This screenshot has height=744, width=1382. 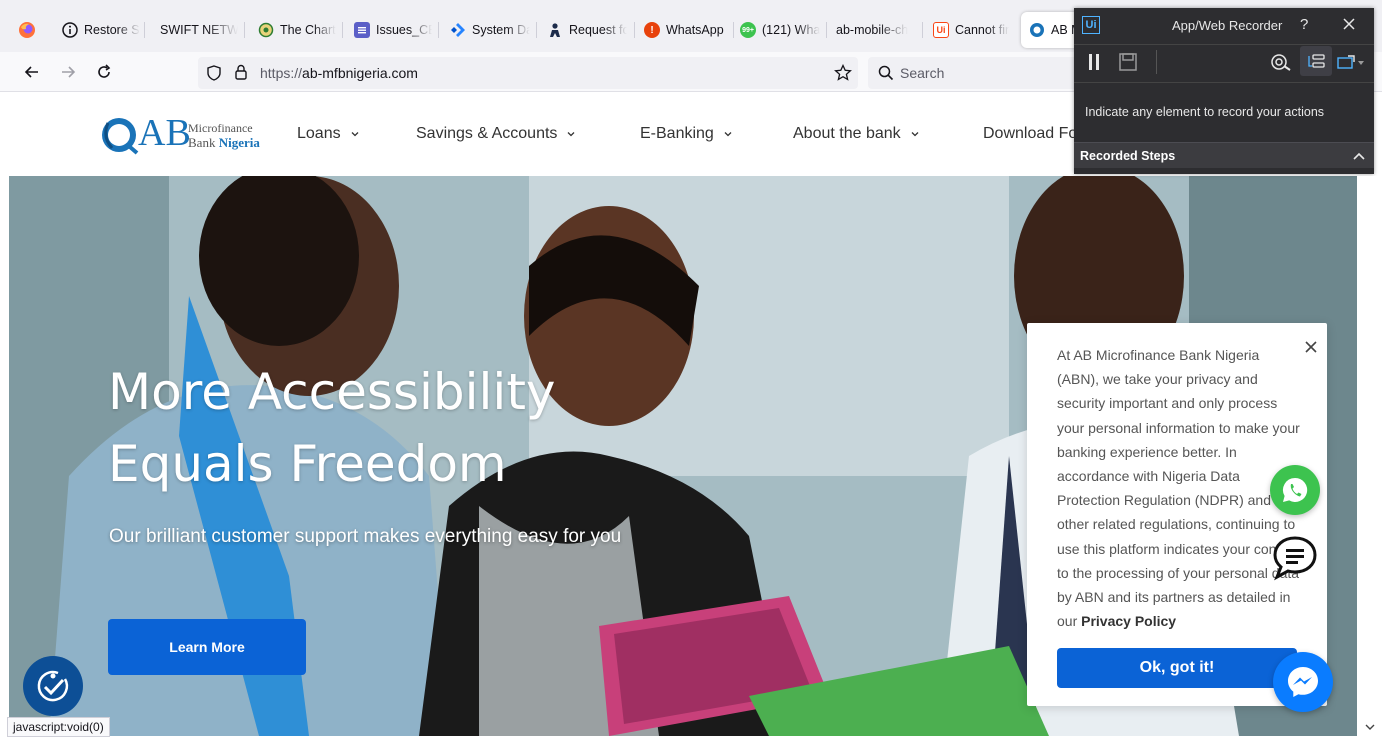 What do you see at coordinates (164, 133) in the screenshot?
I see `logo-letters: AB` at bounding box center [164, 133].